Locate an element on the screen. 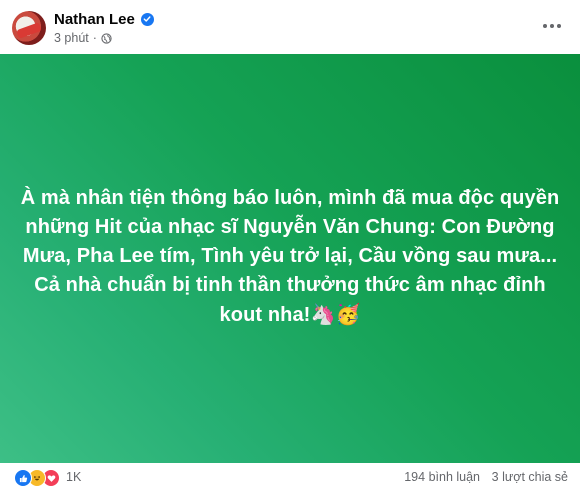 The height and width of the screenshot is (492, 580). author-line: Nathan Lee is located at coordinates (104, 19).